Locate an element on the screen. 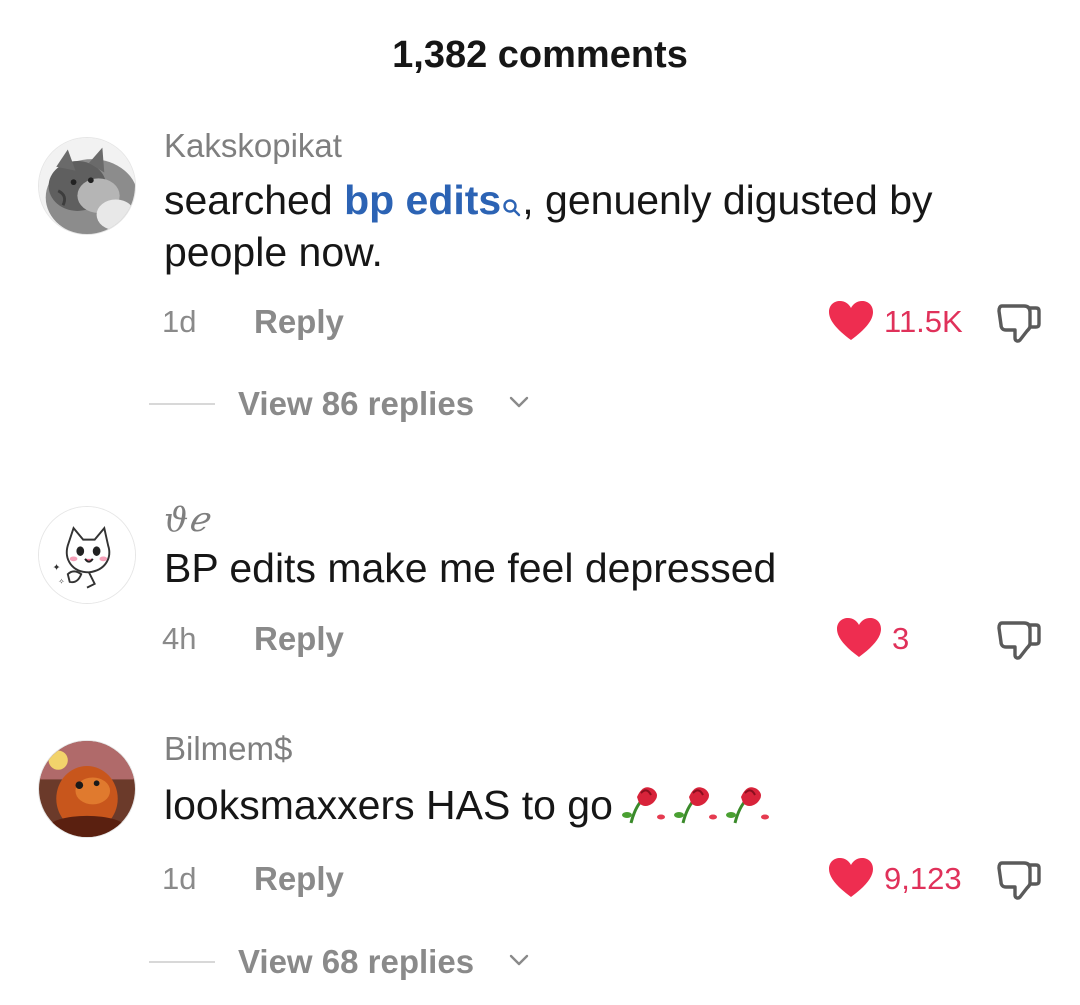  like-count: 3 is located at coordinates (901, 638).